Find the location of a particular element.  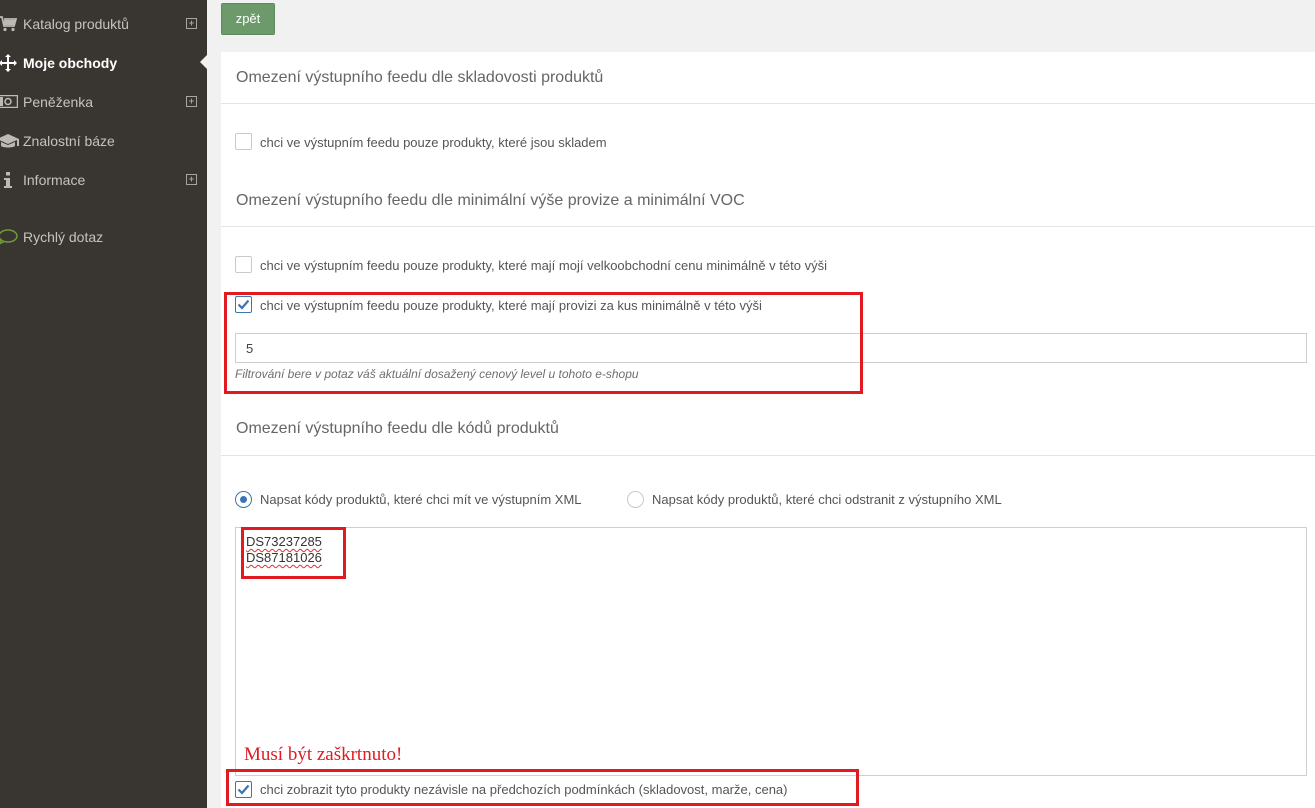

active-indicator is located at coordinates (203, 62).